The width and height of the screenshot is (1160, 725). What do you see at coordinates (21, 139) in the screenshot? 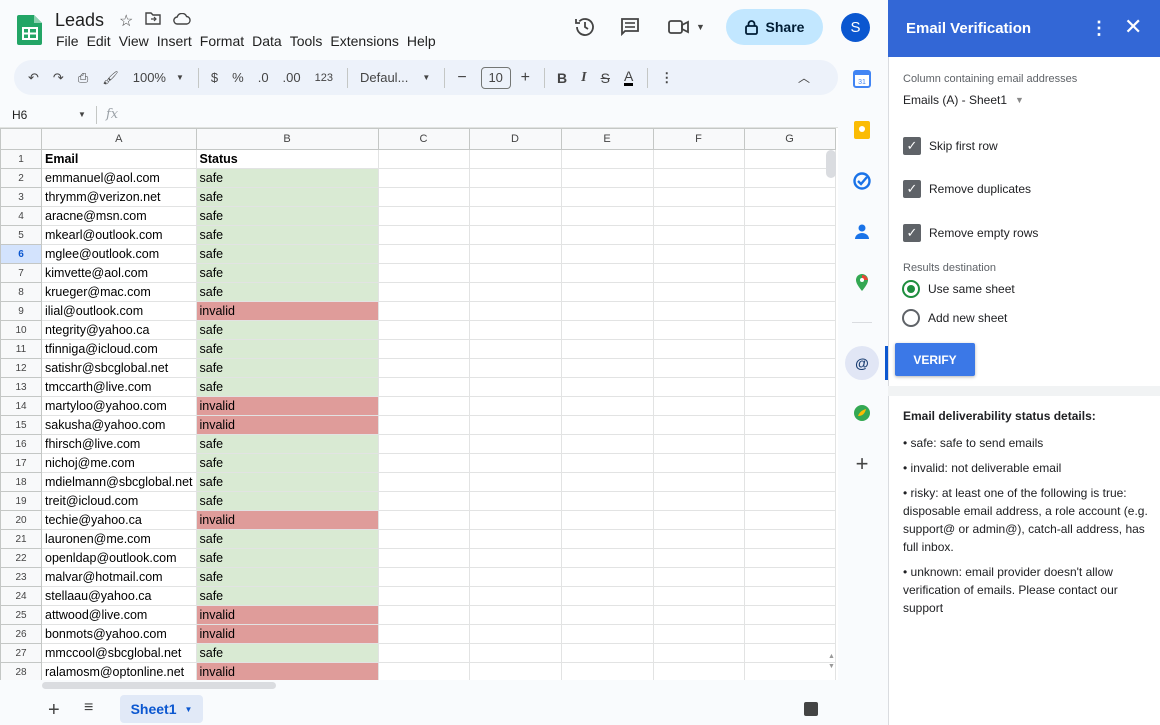
I see `select-all-corner` at bounding box center [21, 139].